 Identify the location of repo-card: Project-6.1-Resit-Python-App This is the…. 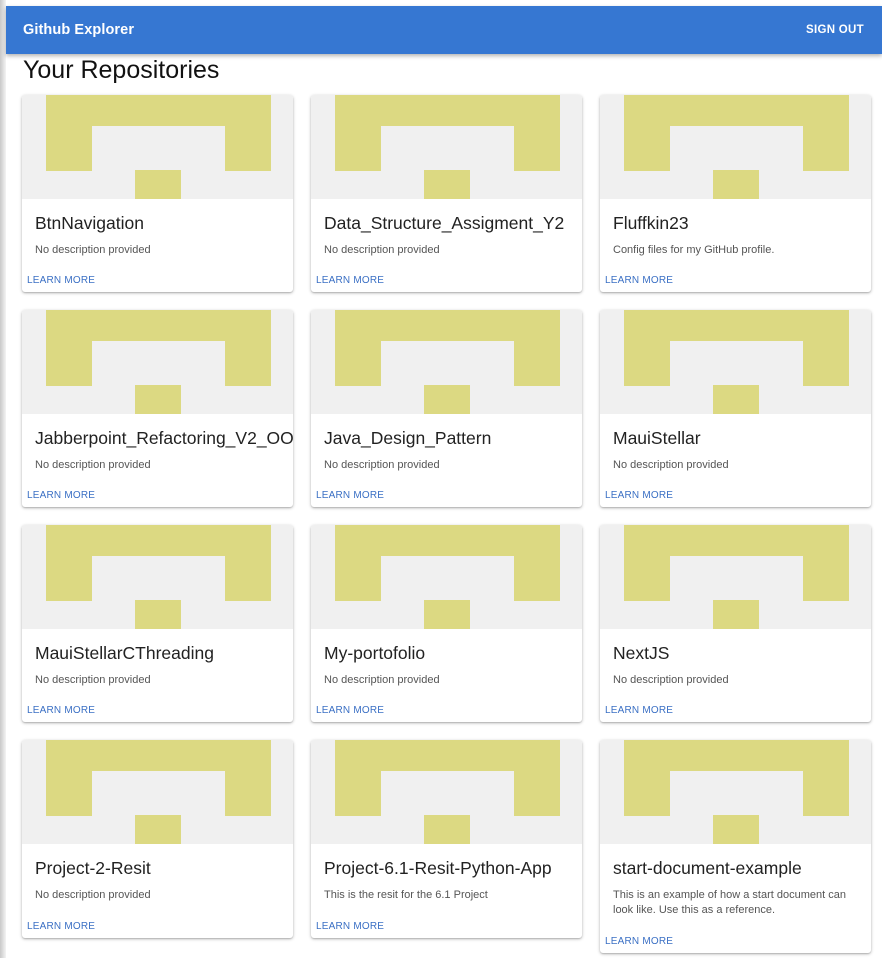
(446, 839).